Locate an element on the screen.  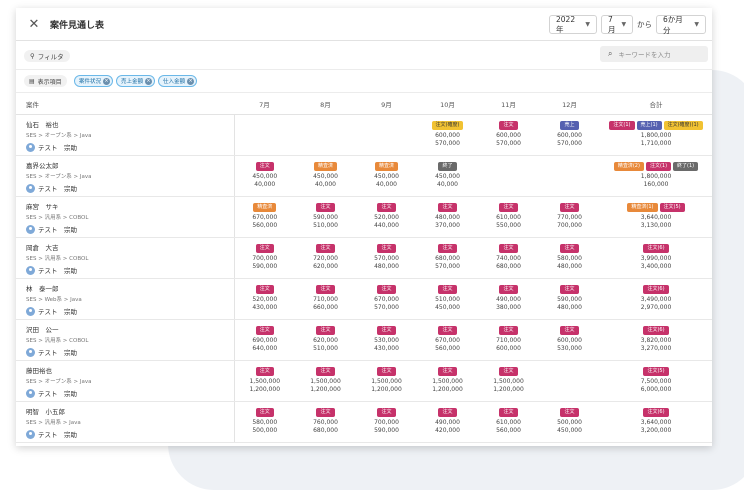
month-cell: 注文 740,000 680,000 is located at coordinates (508, 258).